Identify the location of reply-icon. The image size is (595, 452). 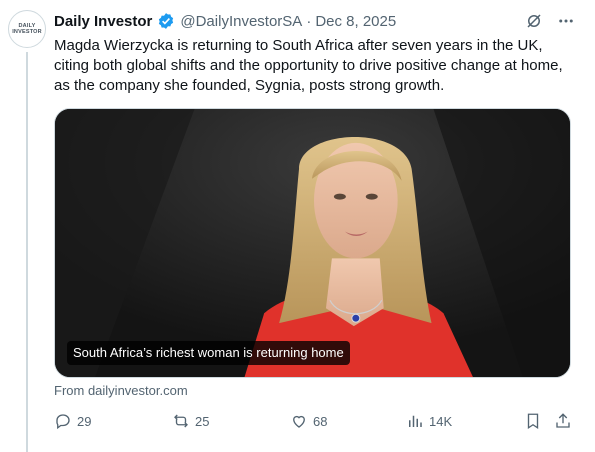
(63, 422).